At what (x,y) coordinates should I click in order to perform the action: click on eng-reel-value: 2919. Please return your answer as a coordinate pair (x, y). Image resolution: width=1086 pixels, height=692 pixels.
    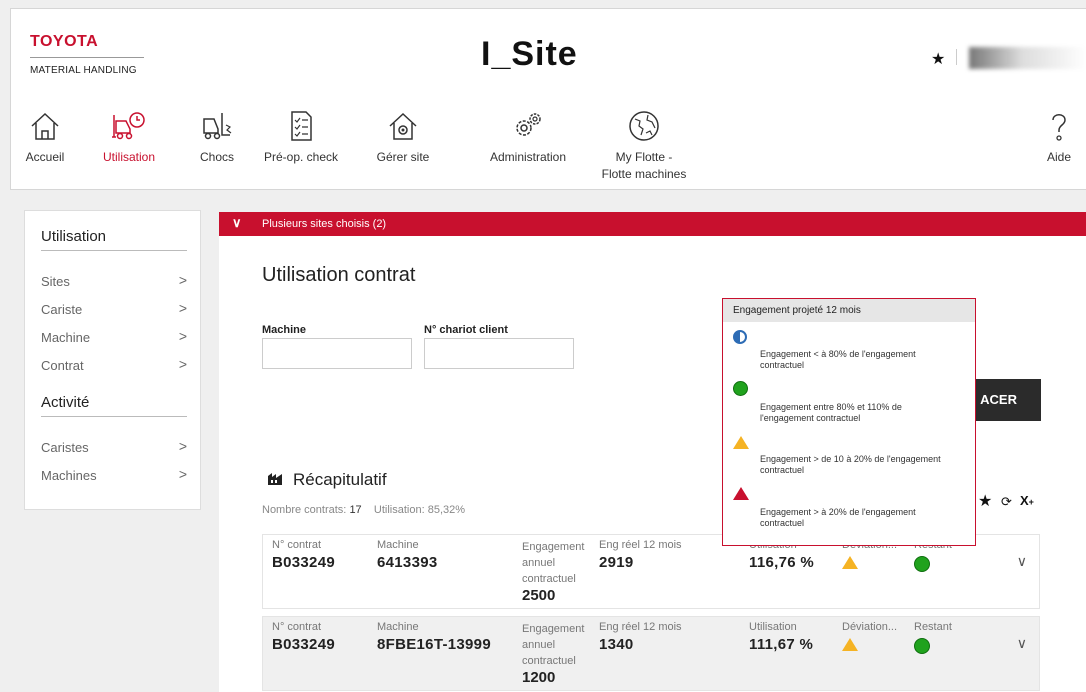
    Looking at the image, I should click on (616, 562).